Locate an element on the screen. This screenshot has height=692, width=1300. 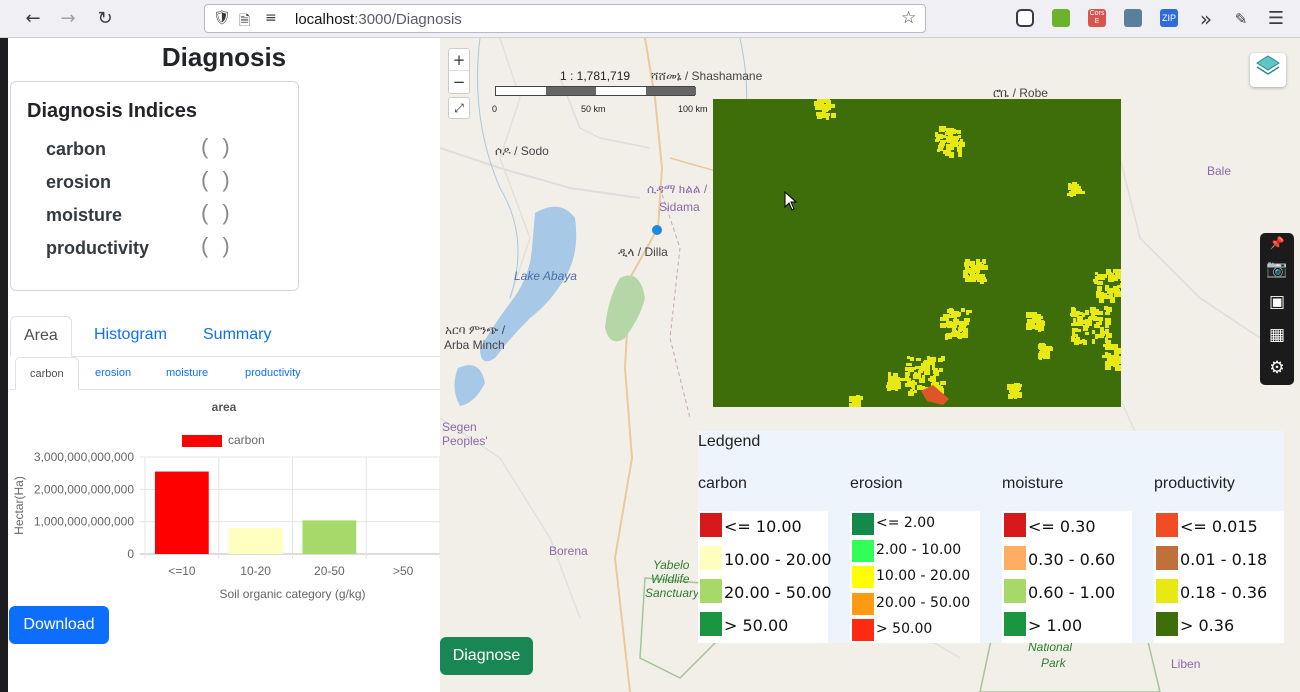
legend-label: <= 0.30 is located at coordinates (1062, 526).